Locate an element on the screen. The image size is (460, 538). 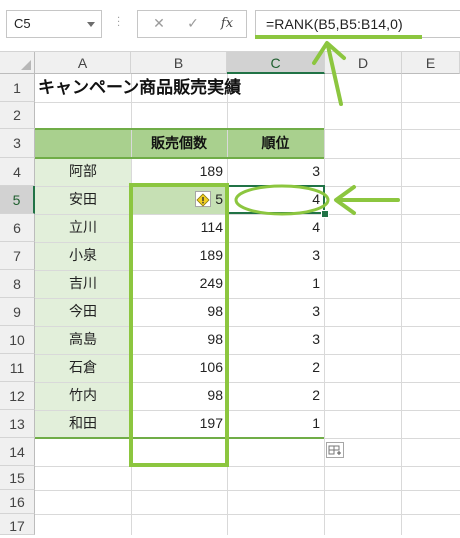
row-header-3: 3 is located at coordinates (17, 143).